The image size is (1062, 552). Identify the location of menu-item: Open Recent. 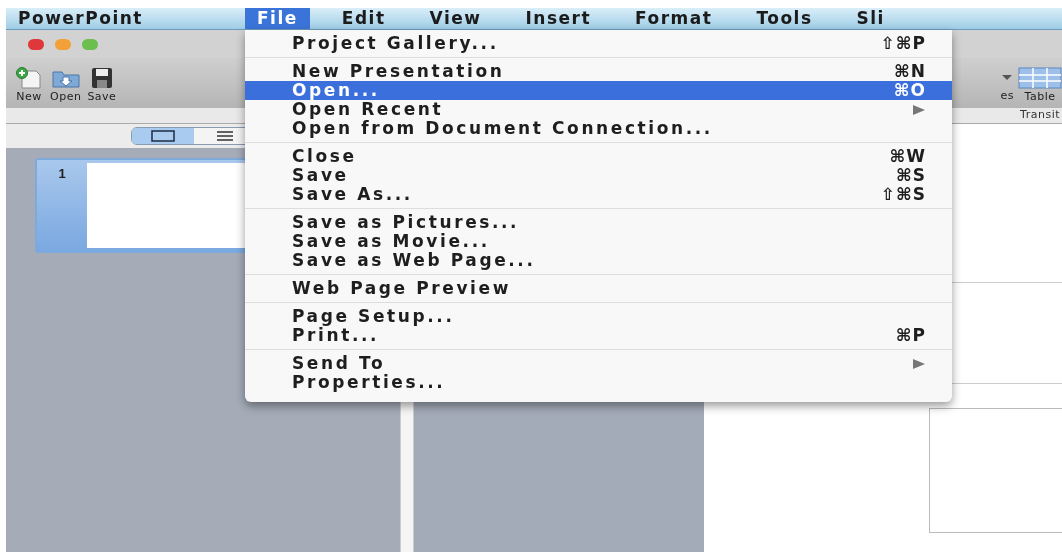
(598, 109).